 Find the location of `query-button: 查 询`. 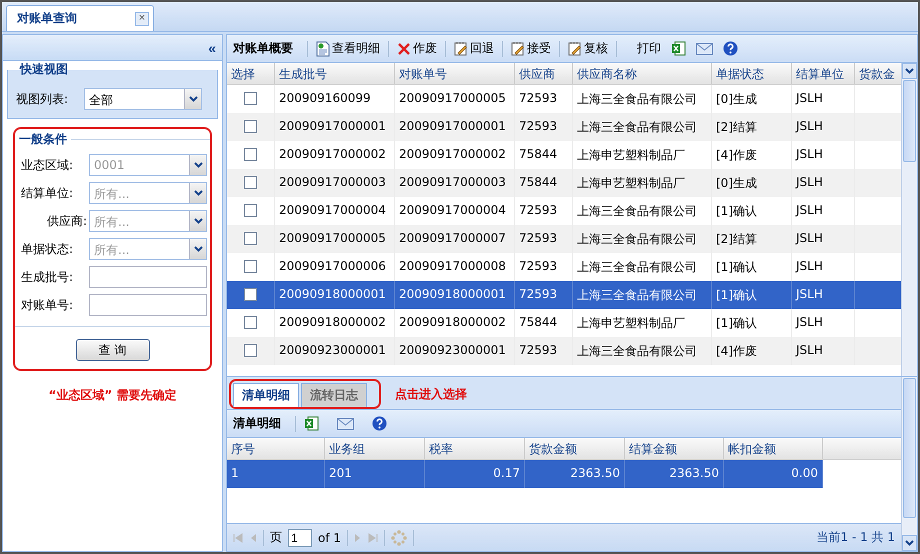

query-button: 查 询 is located at coordinates (113, 350).